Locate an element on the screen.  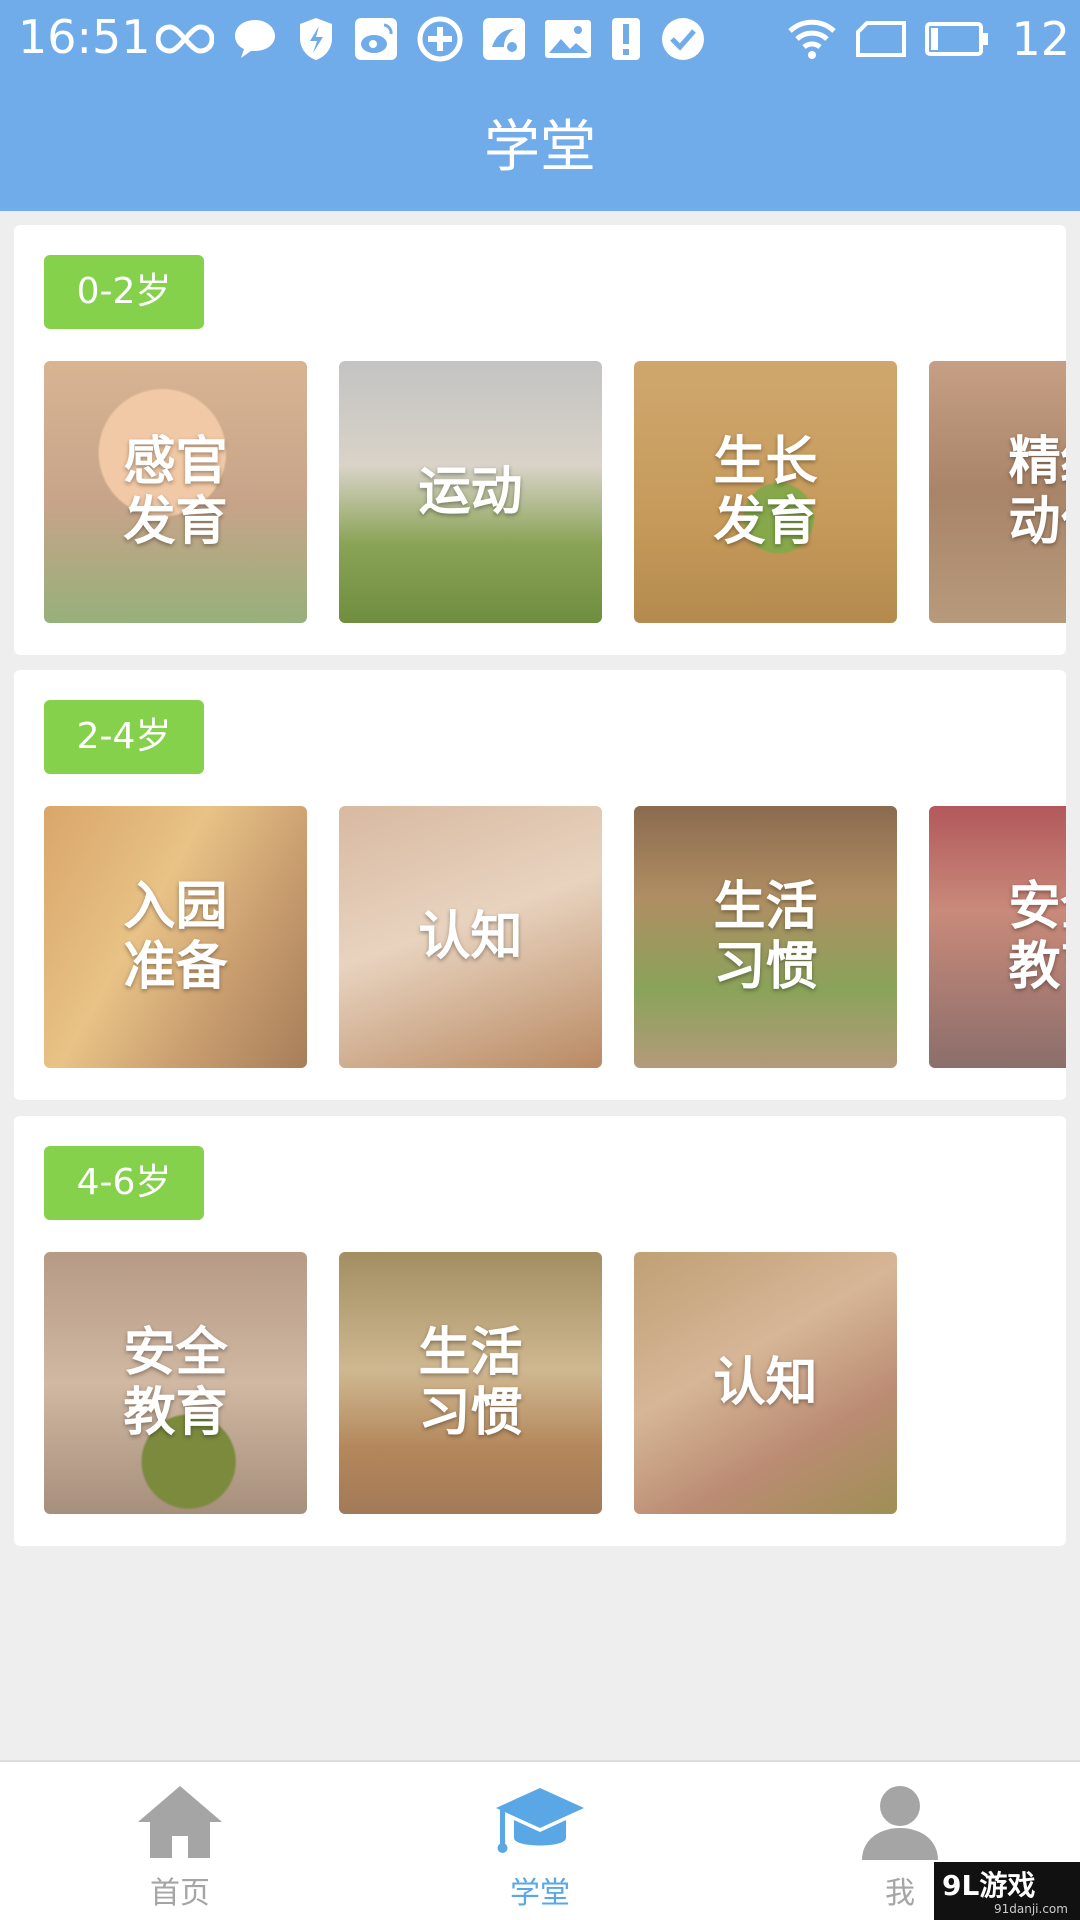
course-card: 感官 发育 is located at coordinates (175, 492).